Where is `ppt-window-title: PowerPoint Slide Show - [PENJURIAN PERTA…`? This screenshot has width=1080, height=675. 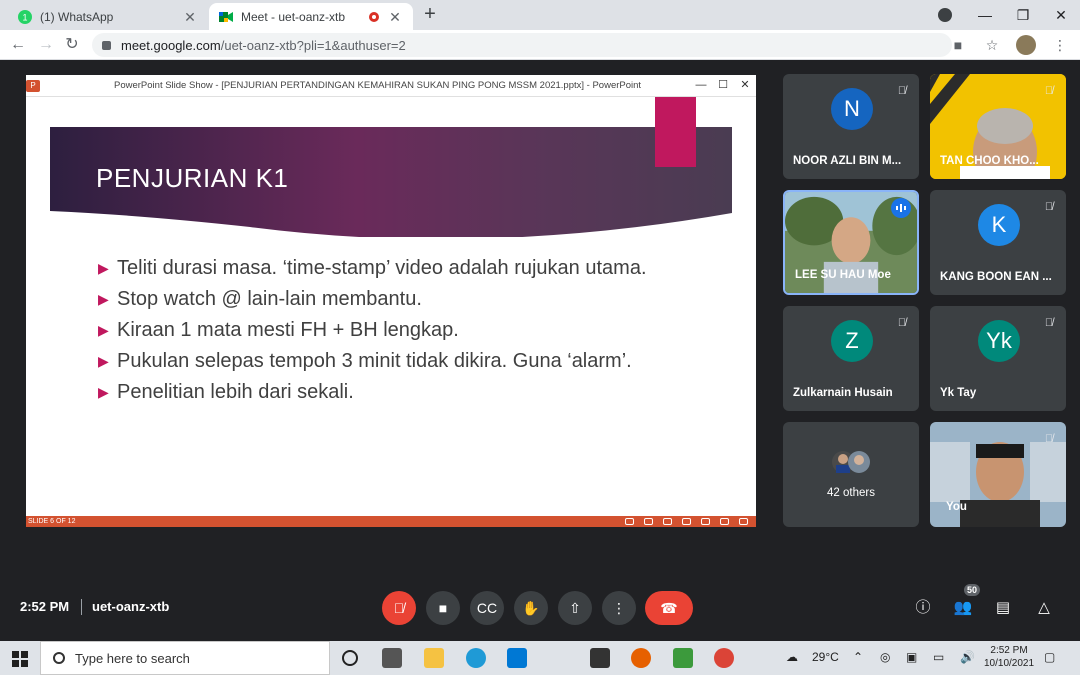
ppt-window-title: PowerPoint Slide Show - [PENJURIAN PERTA… is located at coordinates (378, 85).